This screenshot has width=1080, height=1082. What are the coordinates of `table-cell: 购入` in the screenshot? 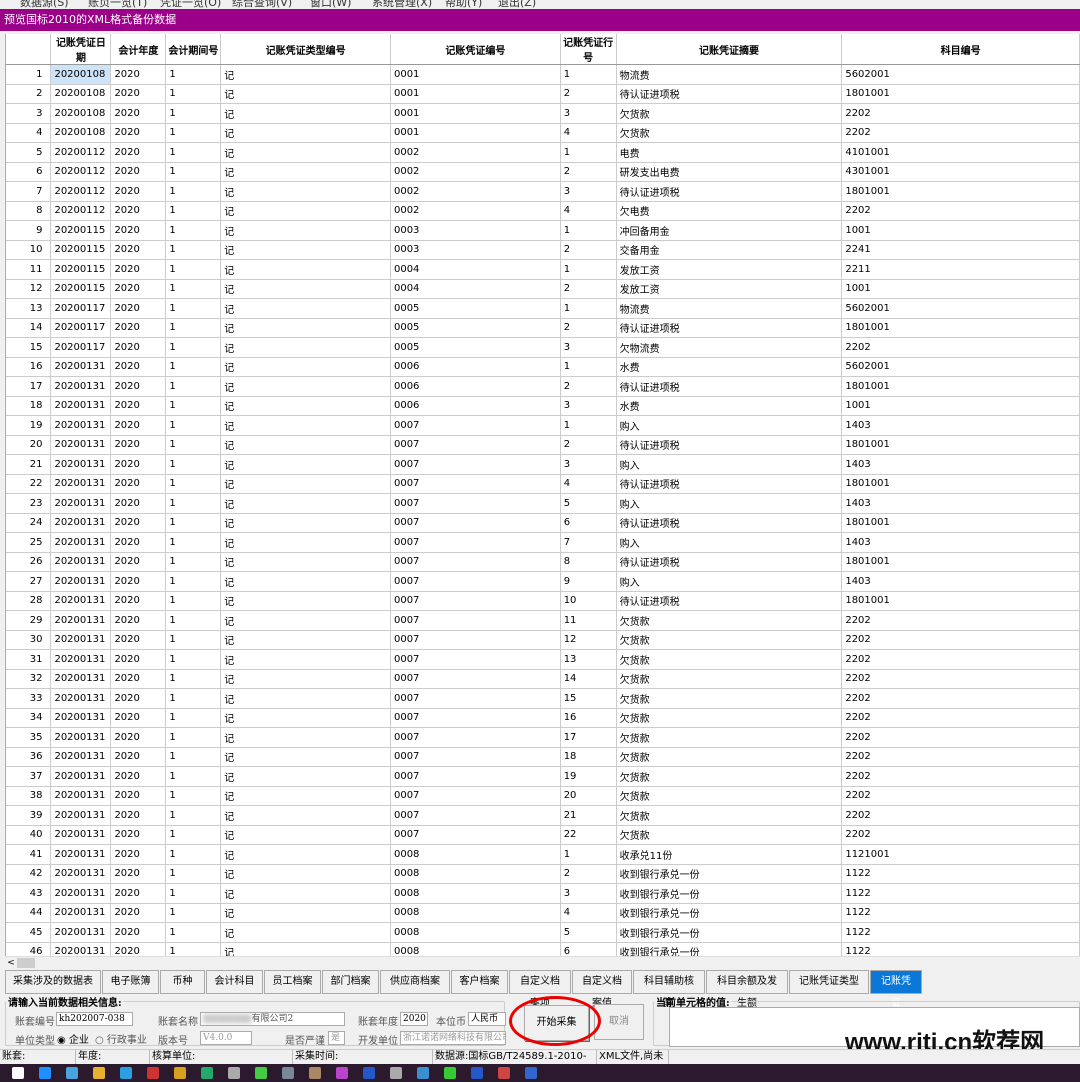 It's located at (729, 503).